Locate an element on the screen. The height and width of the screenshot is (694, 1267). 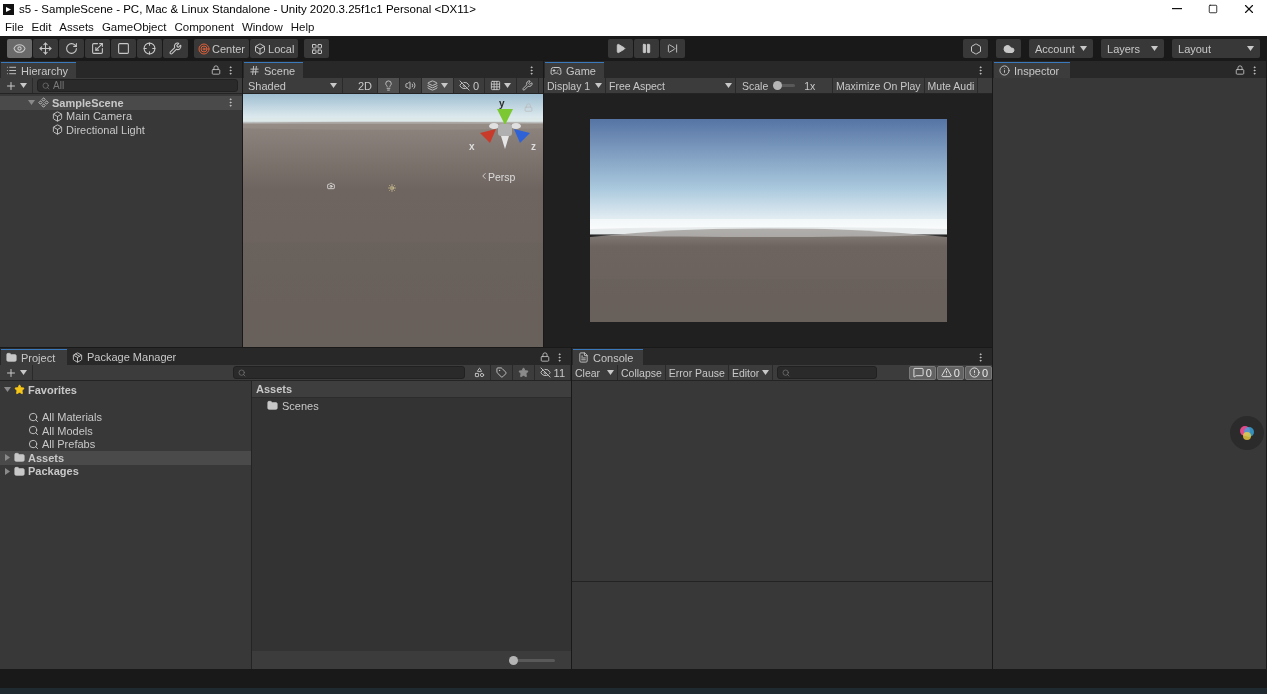
pause-icon is located at coordinates (646, 48).